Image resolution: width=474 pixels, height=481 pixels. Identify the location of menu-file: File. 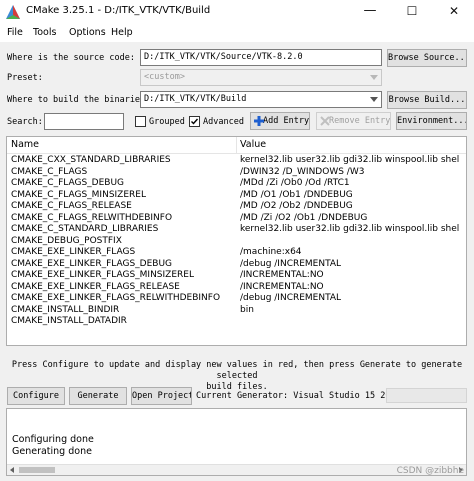
(15, 32).